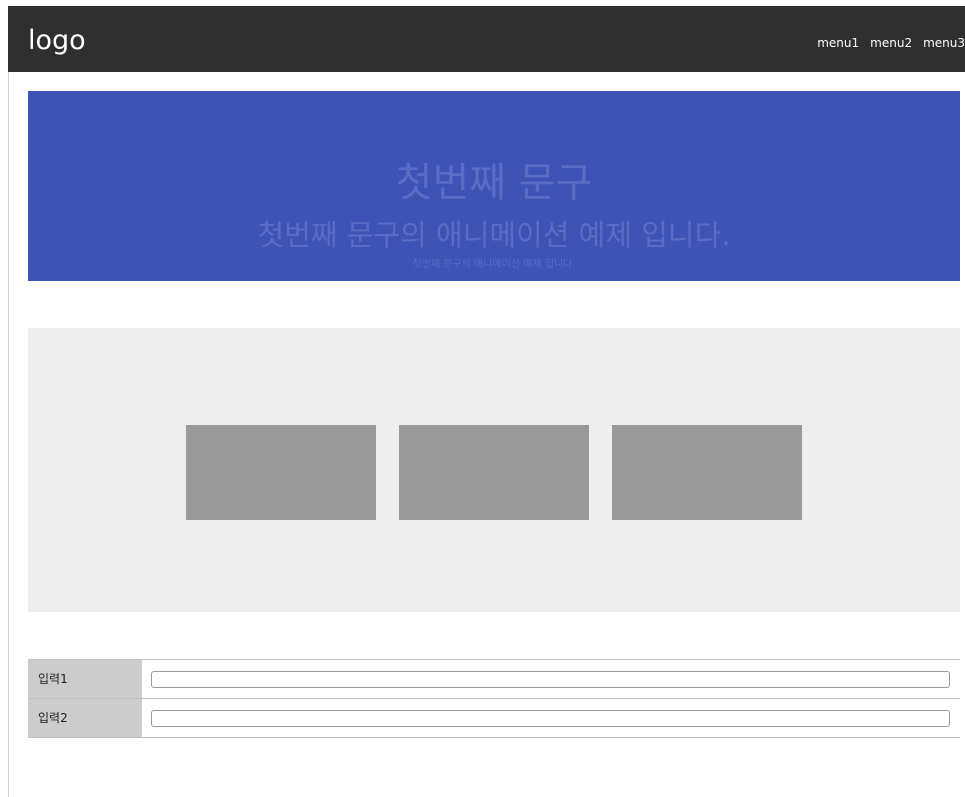  I want to click on main-nav: menu1 menu2 menu3, so click(891, 43).